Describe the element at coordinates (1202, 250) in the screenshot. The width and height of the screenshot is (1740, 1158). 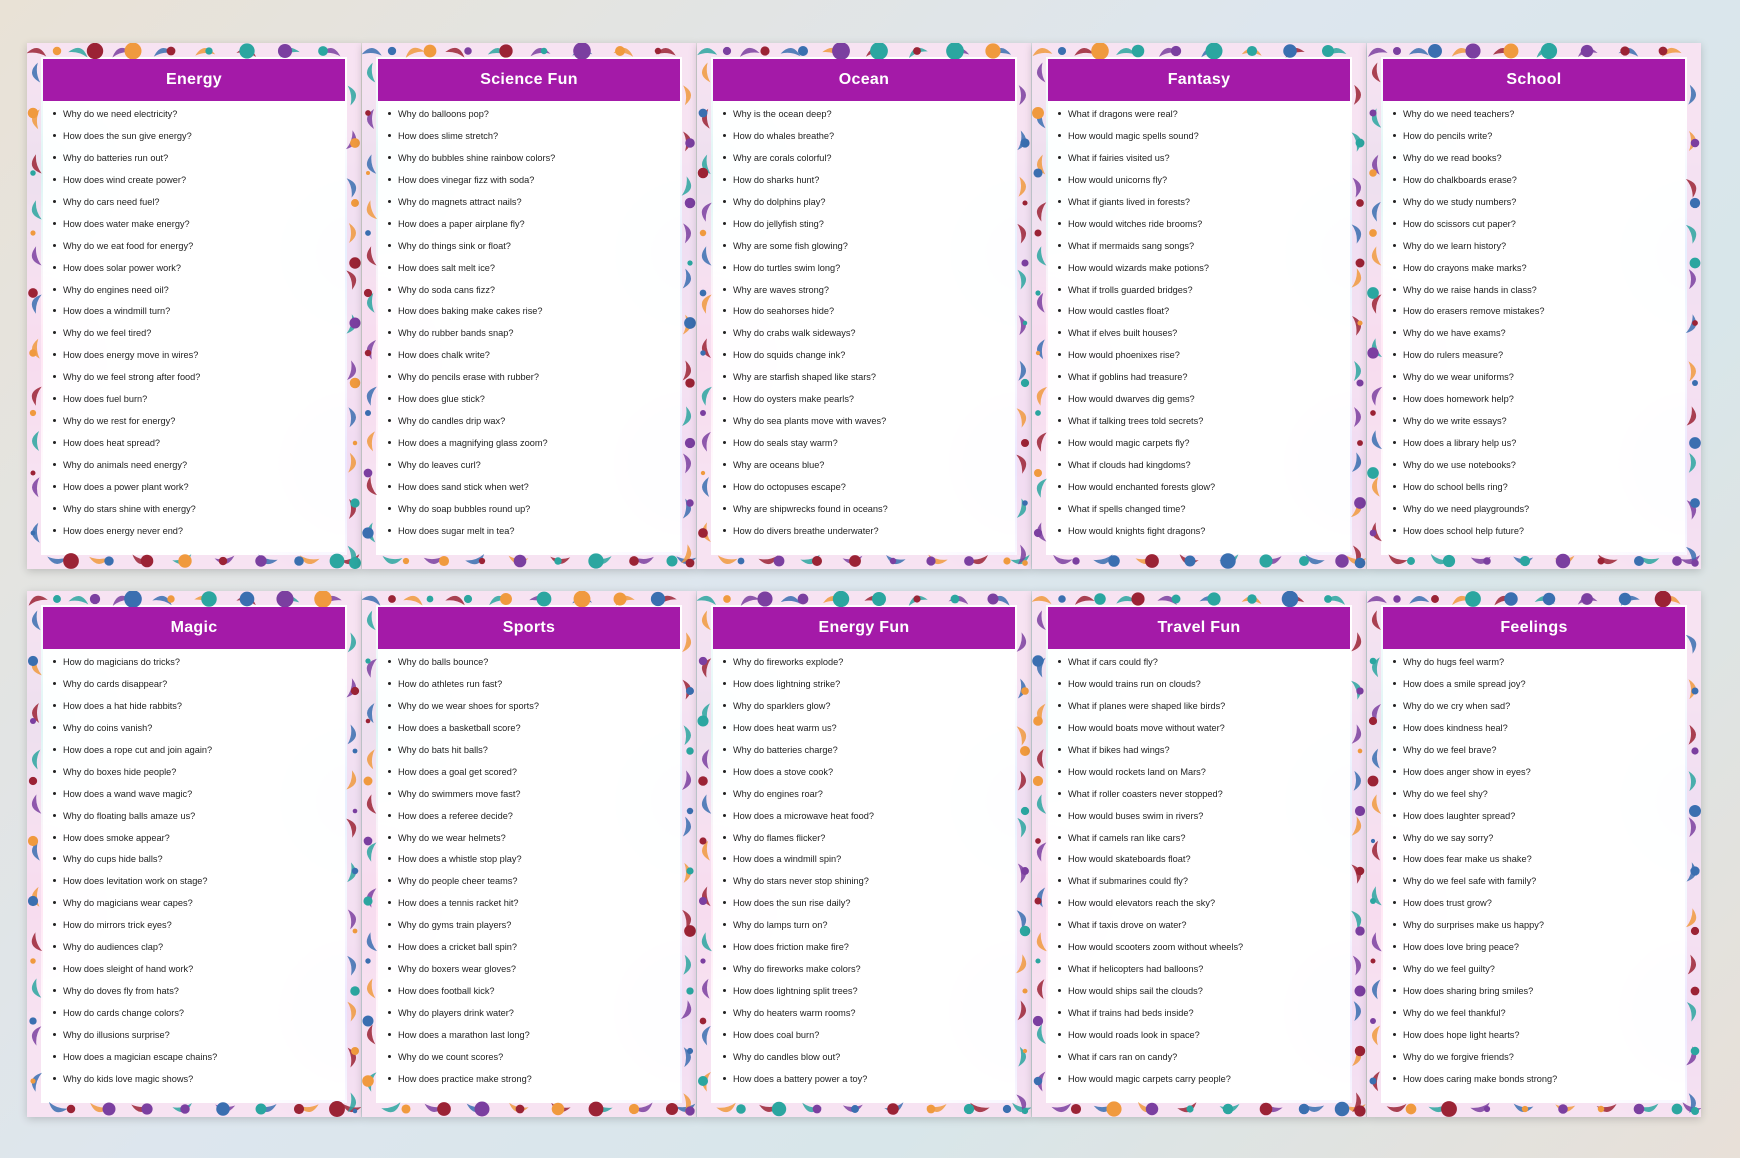
I see `list-item: What if mermaids sang songs?` at that location.